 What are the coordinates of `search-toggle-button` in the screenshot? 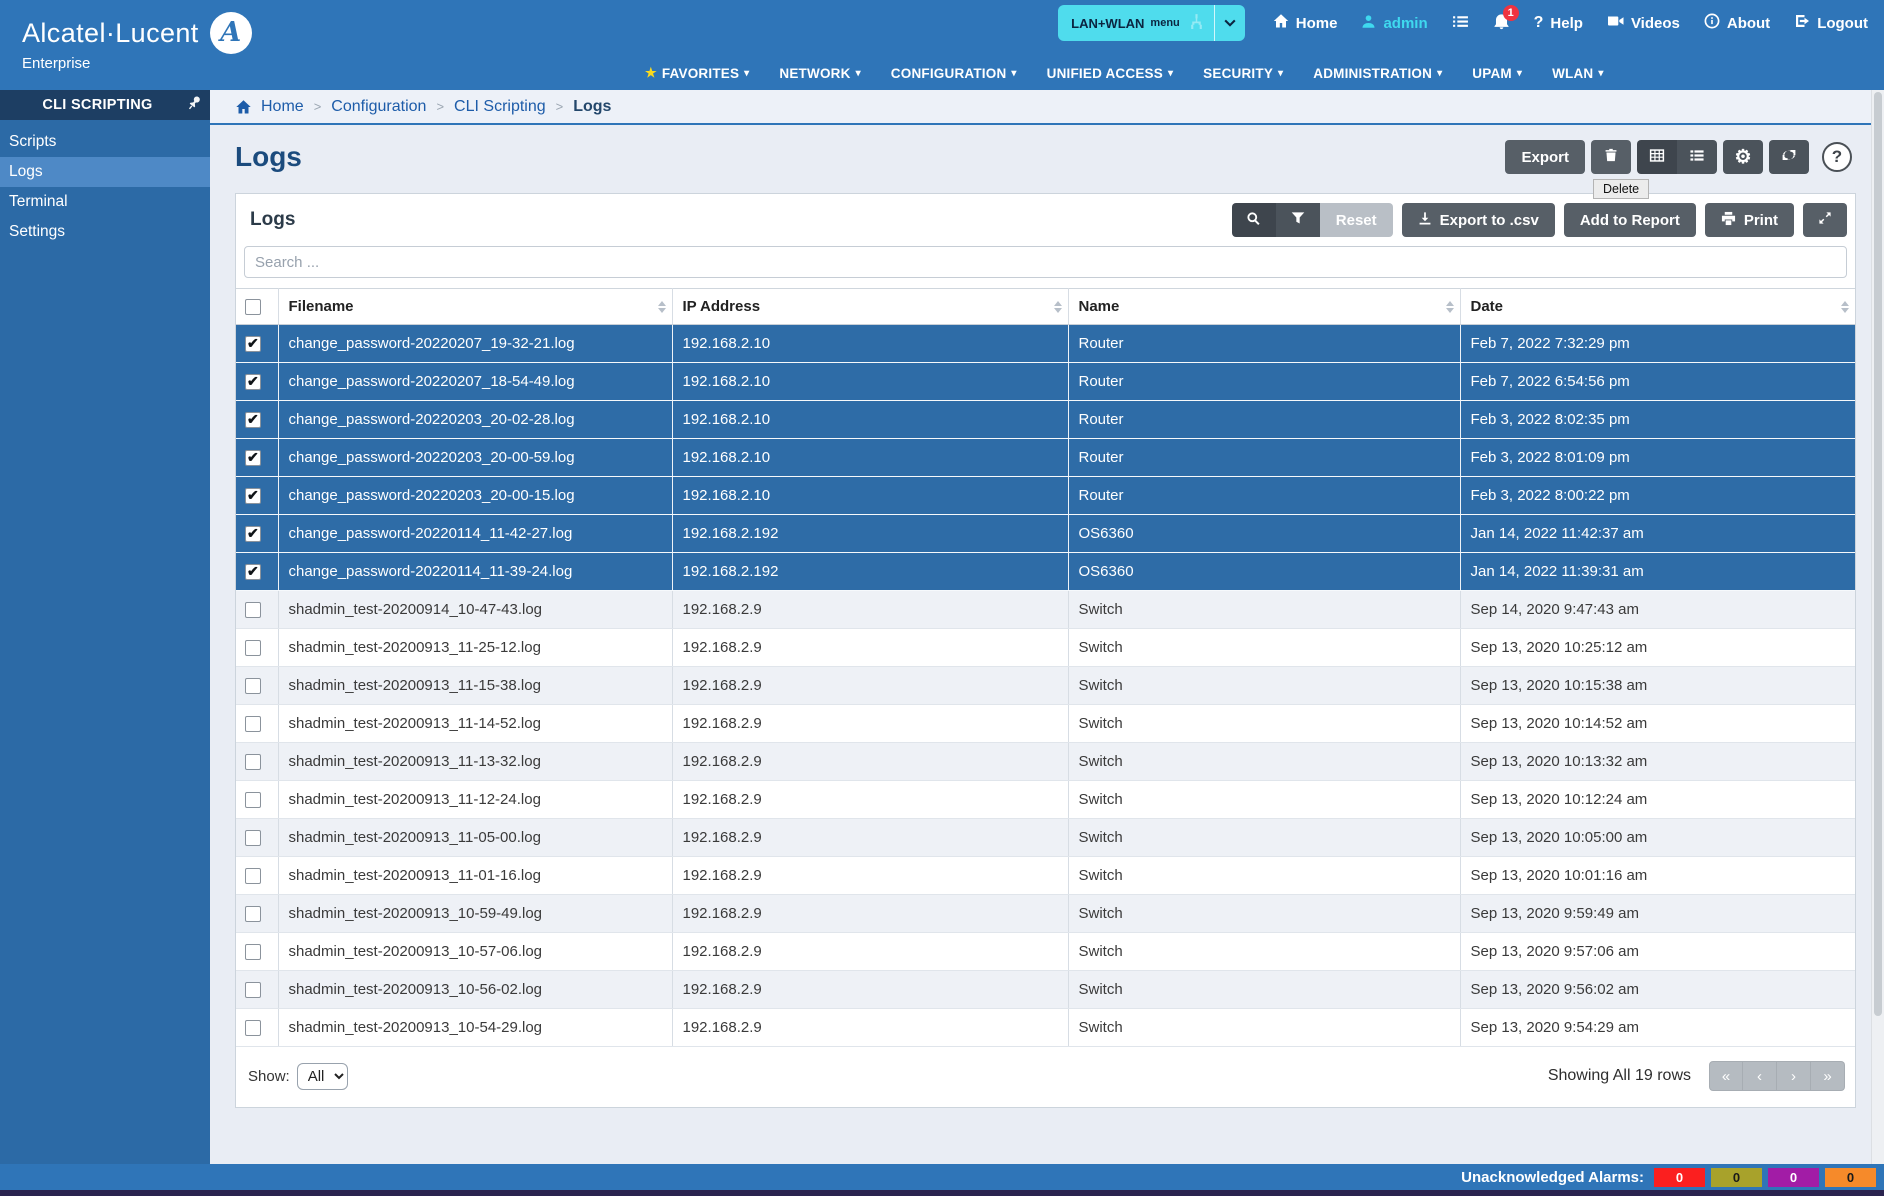 It's located at (1253, 220).